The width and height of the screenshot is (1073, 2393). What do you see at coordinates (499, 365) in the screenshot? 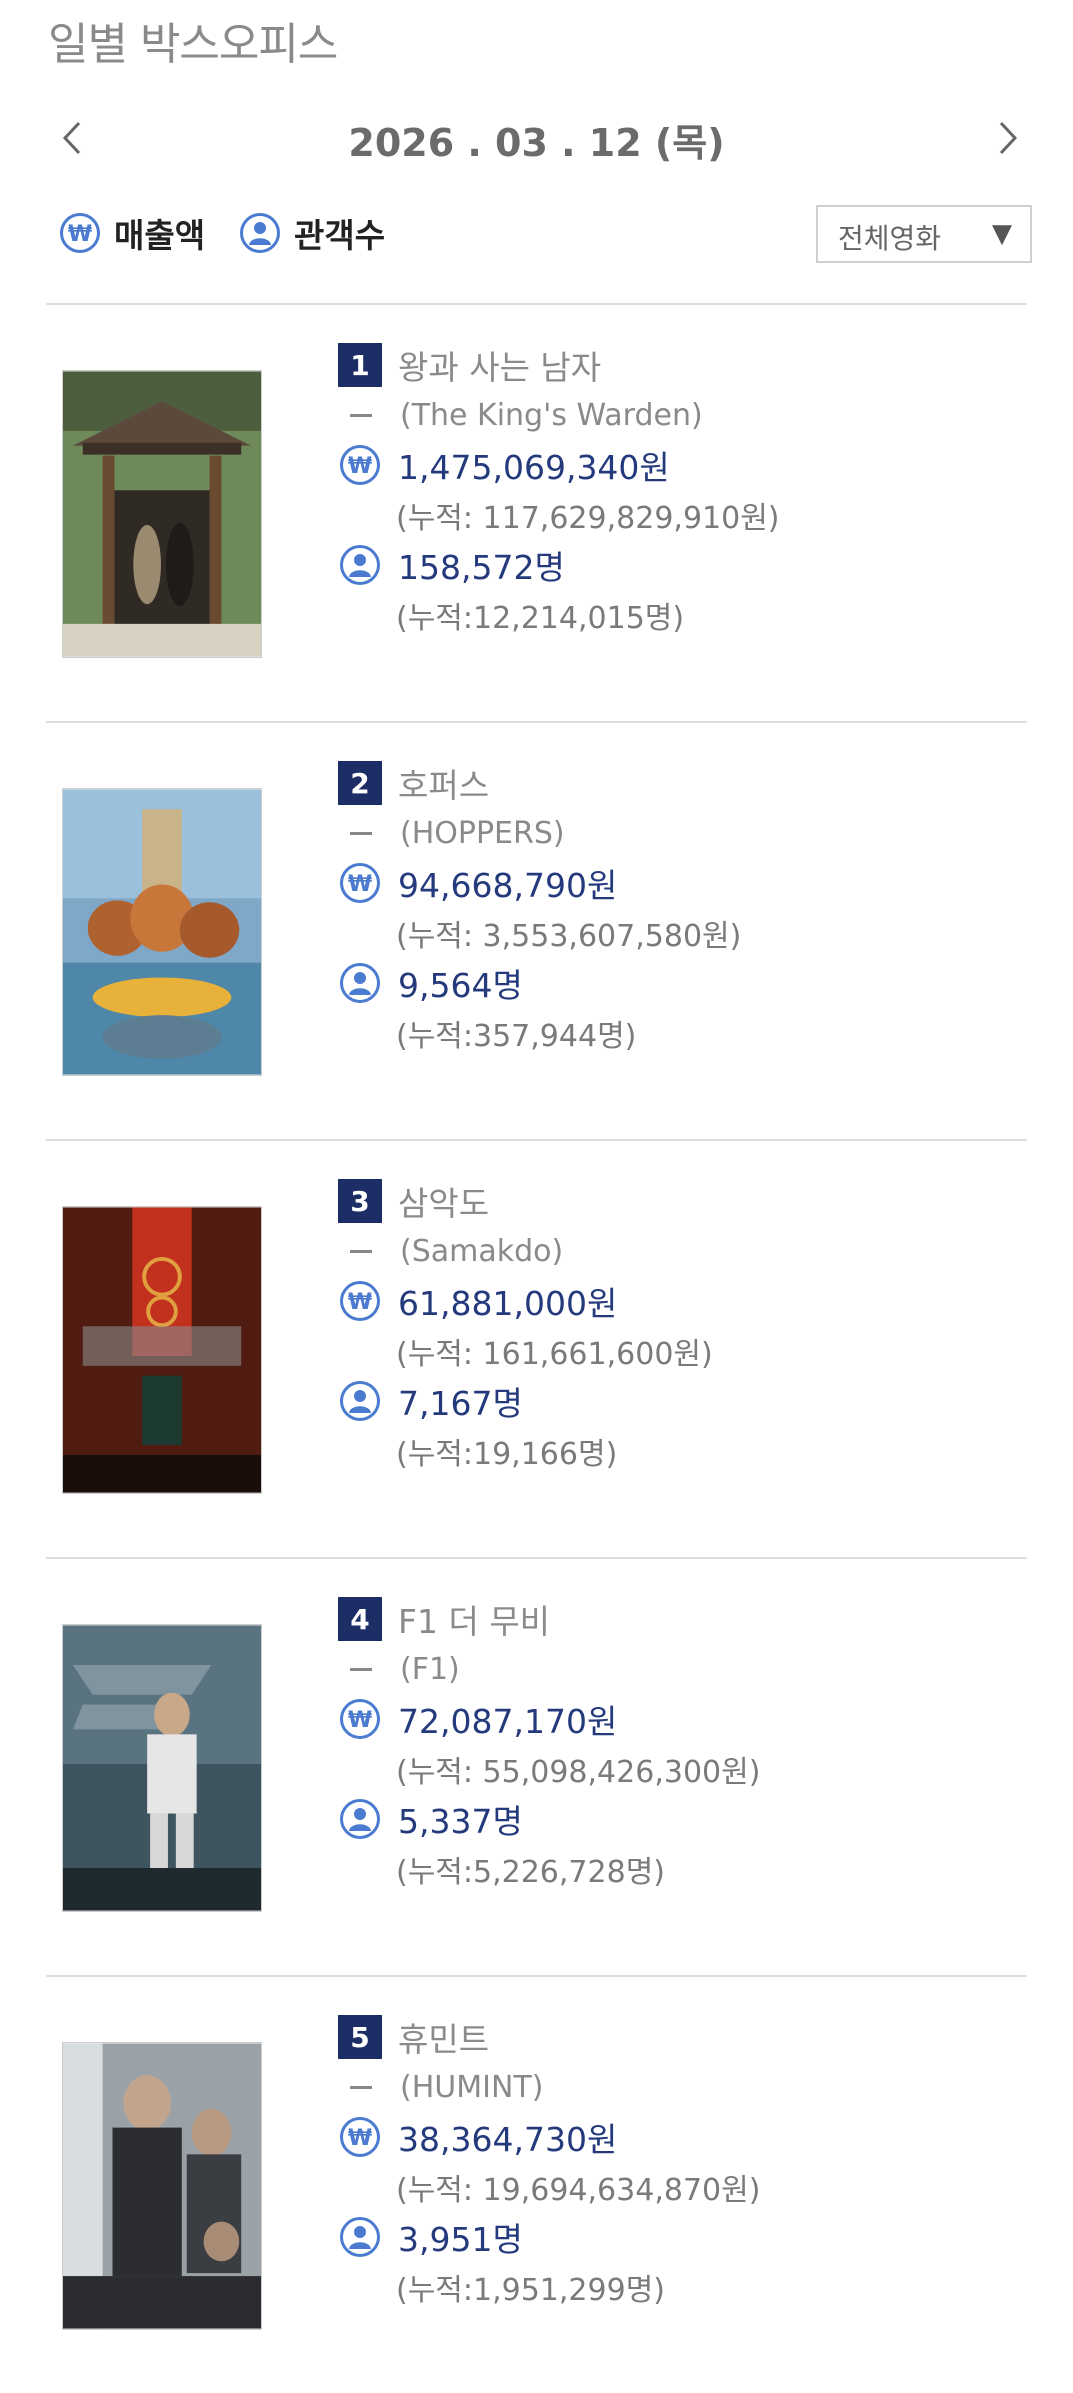
I see `movie-title: 왕과 사는 남자` at bounding box center [499, 365].